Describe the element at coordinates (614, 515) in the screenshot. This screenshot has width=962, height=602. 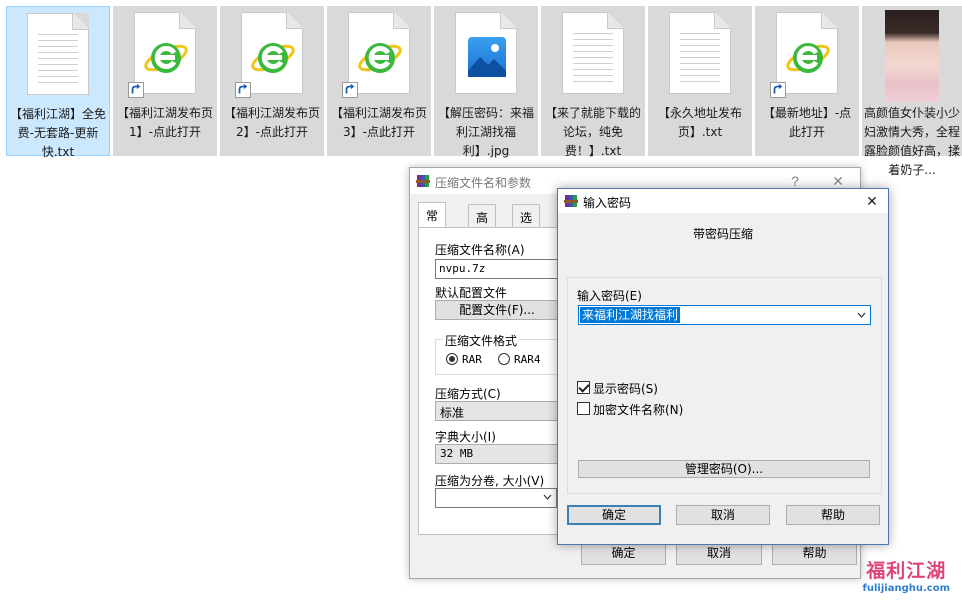
I see `ok-button: 确定` at that location.